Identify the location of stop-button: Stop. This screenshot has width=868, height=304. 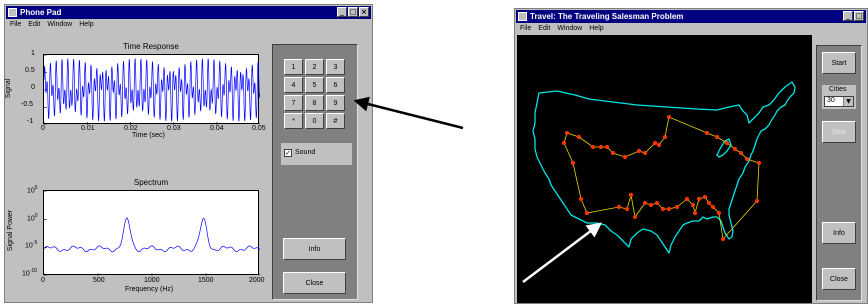
(839, 132).